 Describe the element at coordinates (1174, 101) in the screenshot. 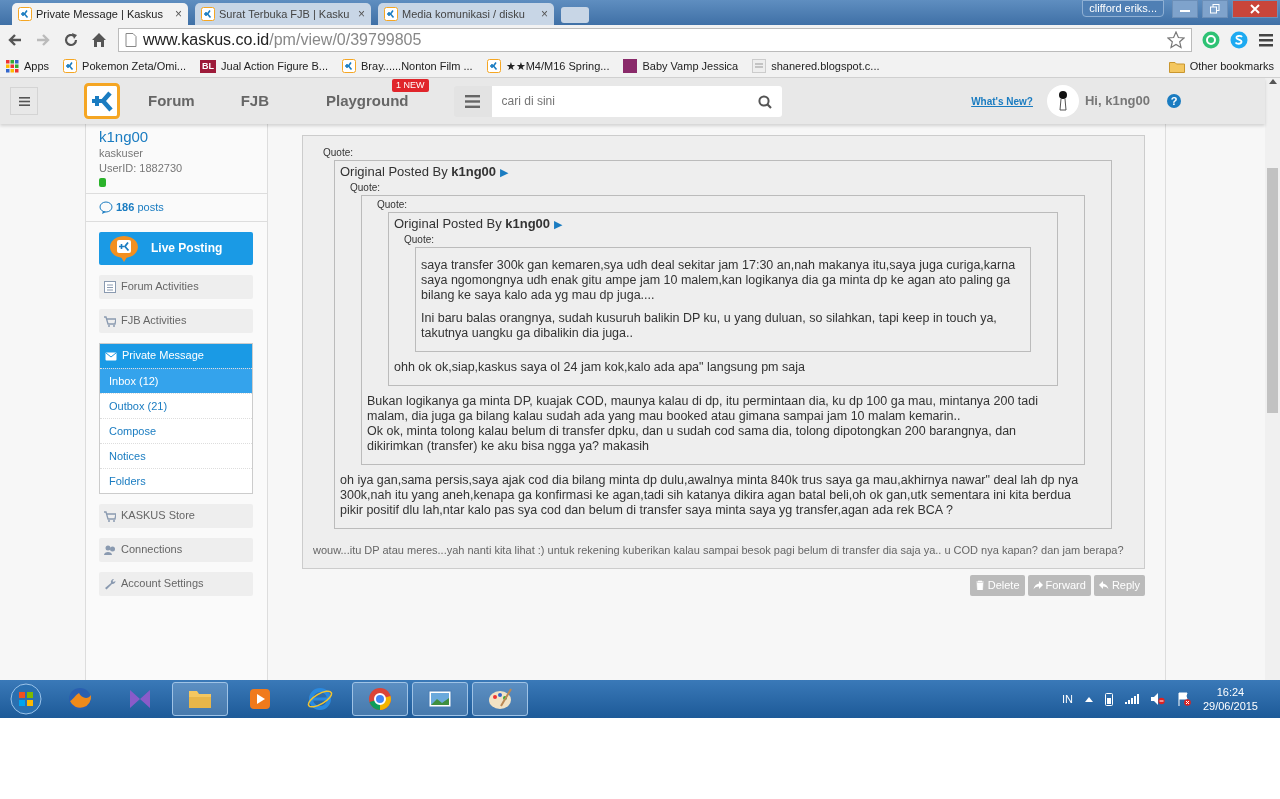

I see `help-button: ?` at that location.